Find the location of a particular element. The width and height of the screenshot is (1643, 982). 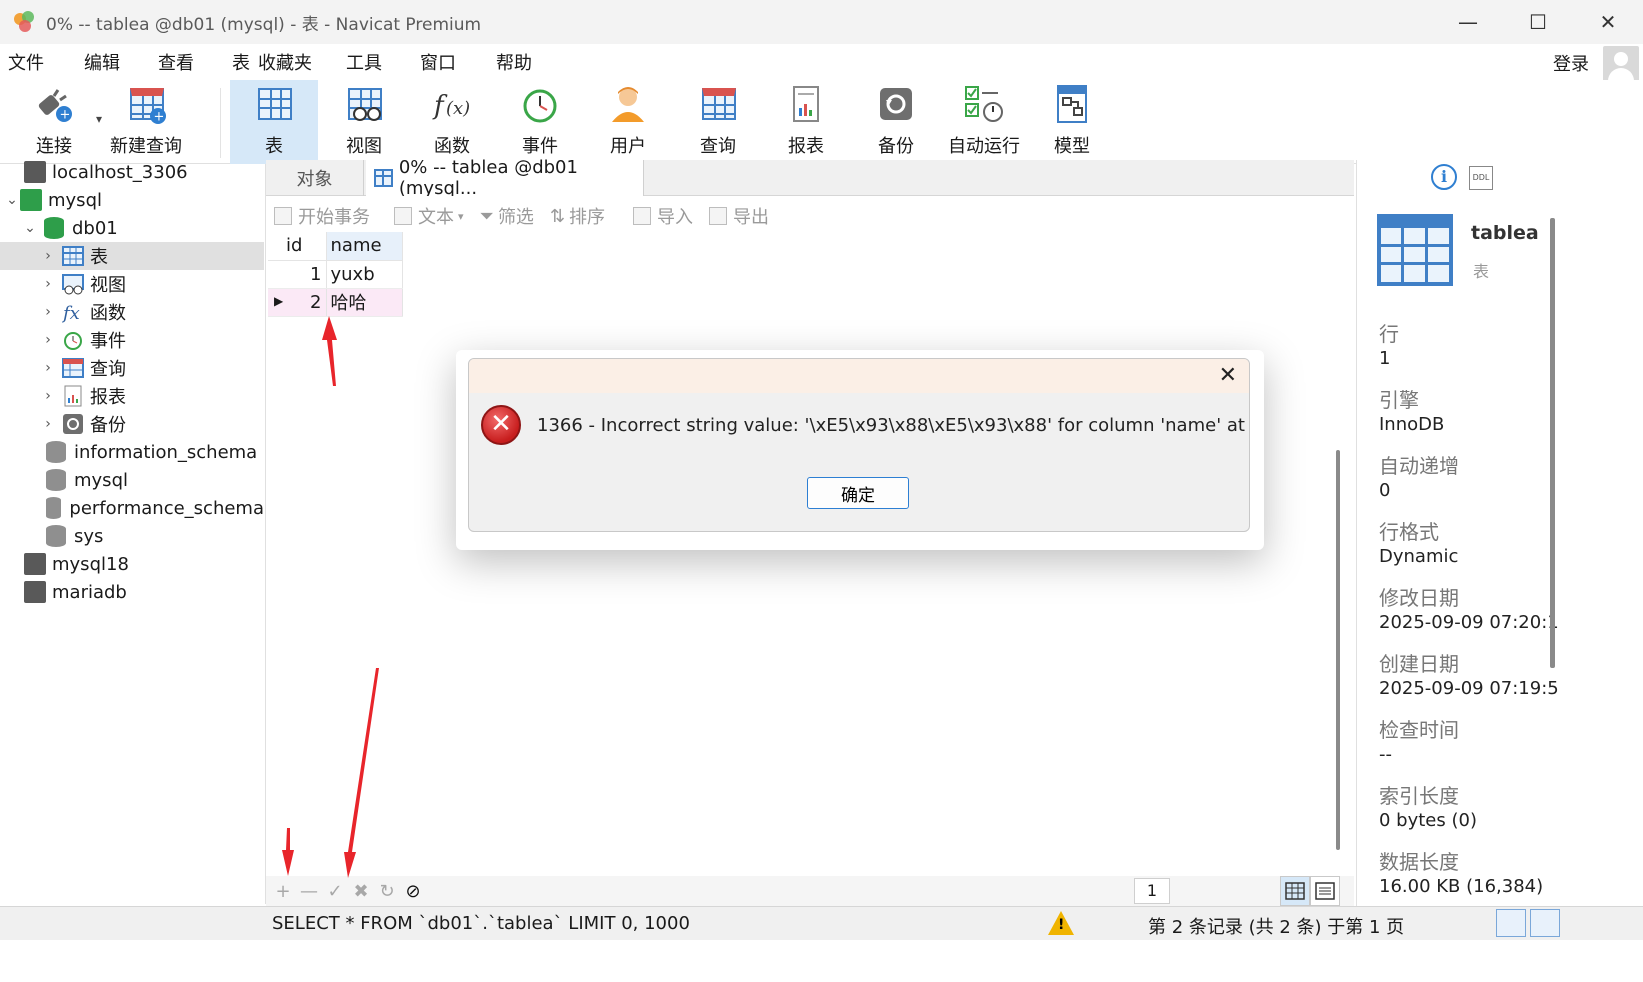

table-row: 2 哈哈 is located at coordinates (335, 302).